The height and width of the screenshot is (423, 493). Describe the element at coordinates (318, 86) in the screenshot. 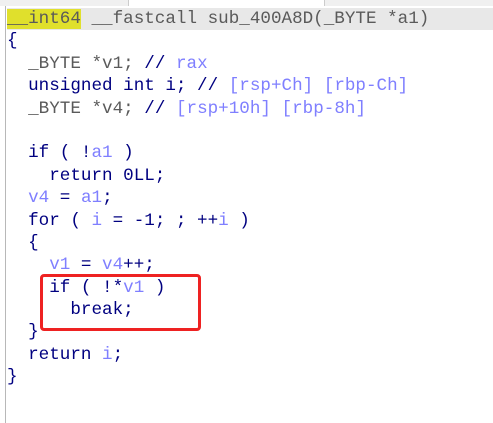

I see `code-comment: [rsp+Ch] [rbp-Ch]` at that location.